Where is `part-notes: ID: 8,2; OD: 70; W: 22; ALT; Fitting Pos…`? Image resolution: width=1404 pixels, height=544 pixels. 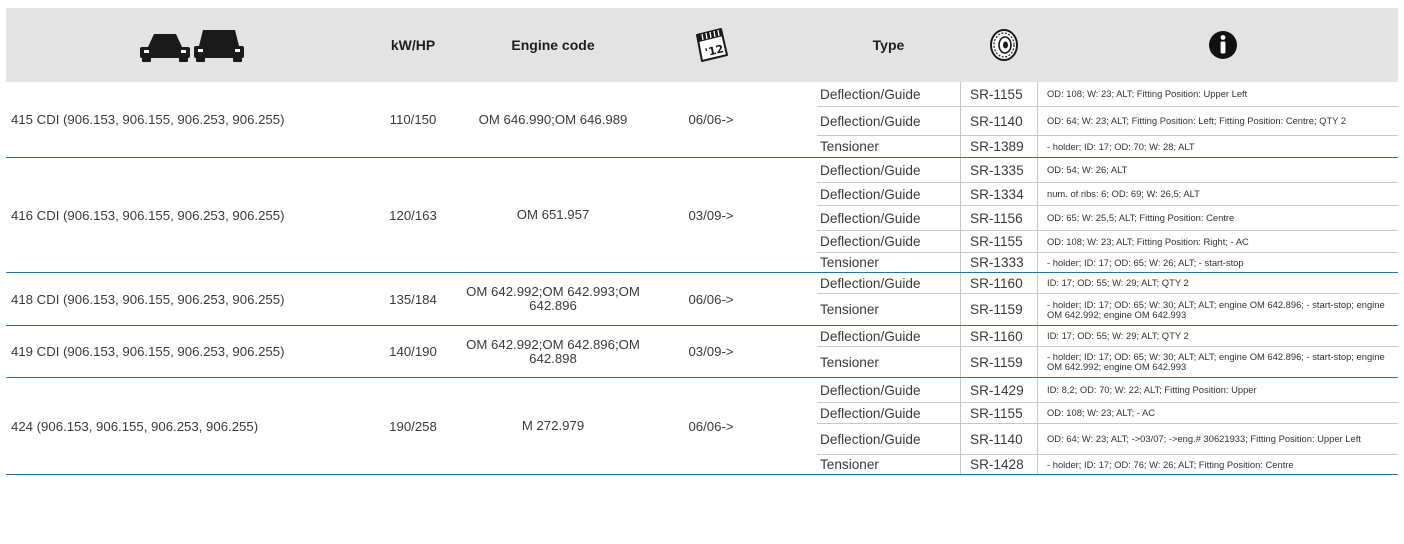
part-notes: ID: 8,2; OD: 70; W: 22; ALT; Fitting Pos… is located at coordinates (1152, 389).